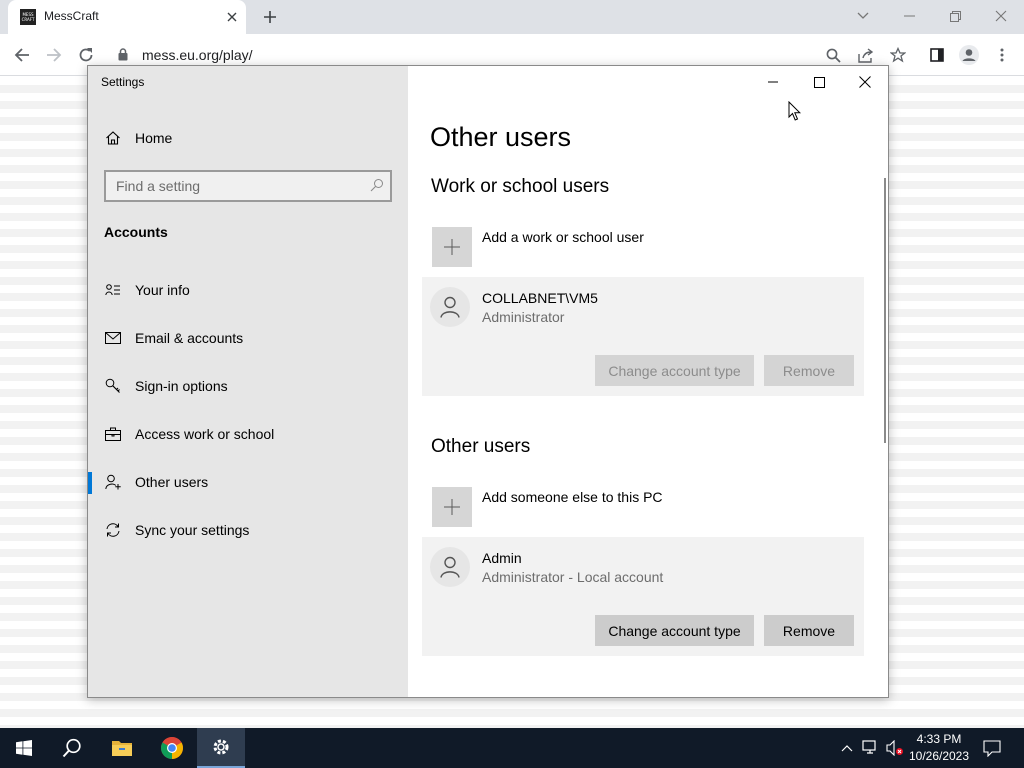 This screenshot has width=1024, height=768. Describe the element at coordinates (158, 186) in the screenshot. I see `search-placeholder: Find a setting` at that location.